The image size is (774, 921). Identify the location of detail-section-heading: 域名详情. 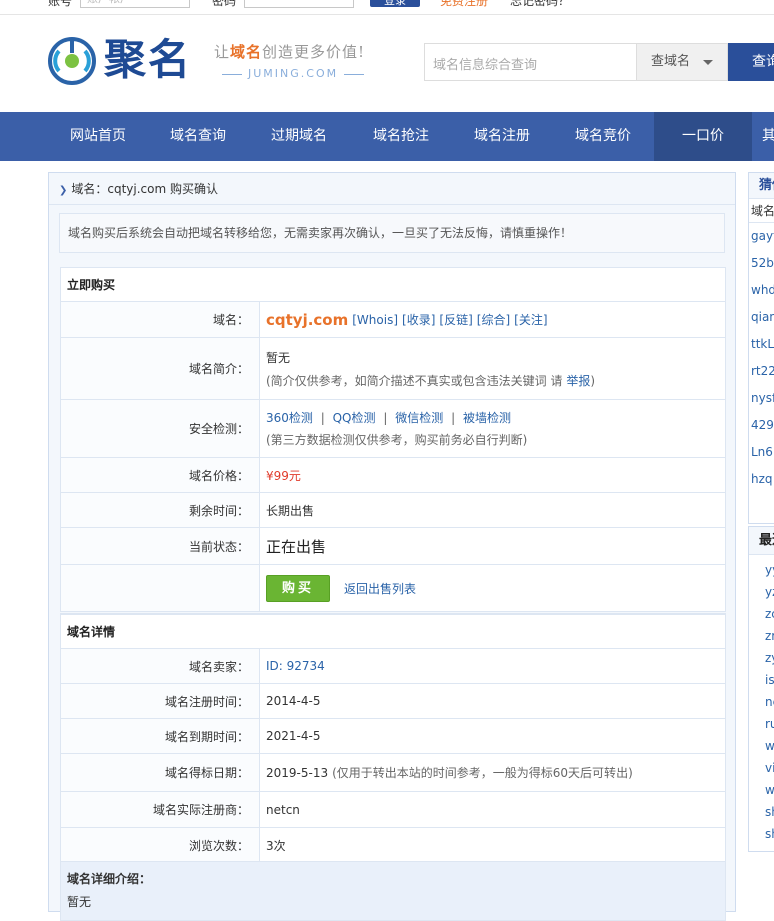
(393, 632).